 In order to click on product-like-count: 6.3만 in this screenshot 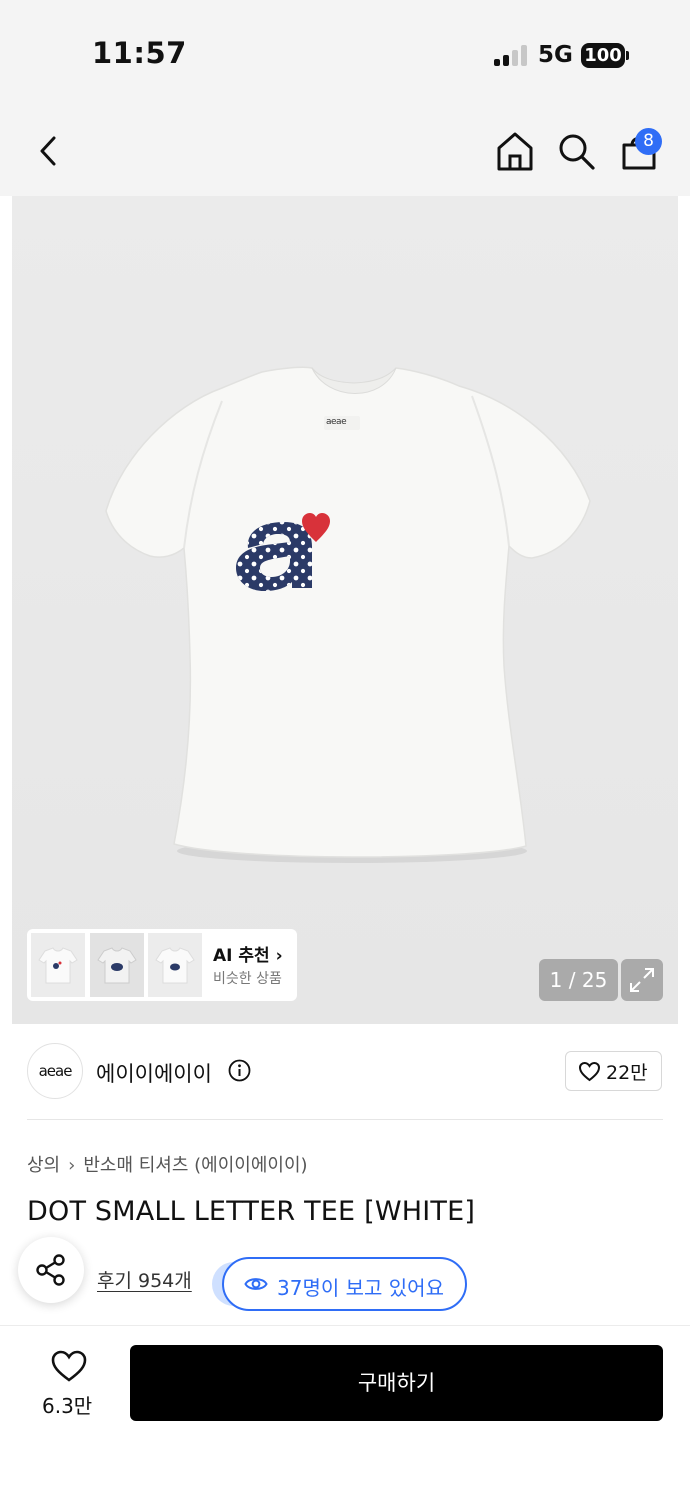, I will do `click(67, 1406)`.